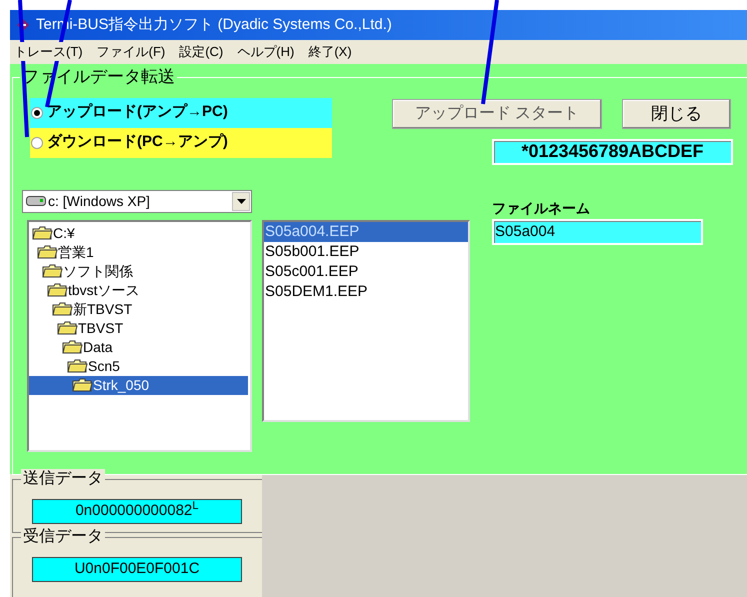 The image size is (747, 597). What do you see at coordinates (137, 142) in the screenshot?
I see `radio-label: ダウンロード(PC→アンプ)` at bounding box center [137, 142].